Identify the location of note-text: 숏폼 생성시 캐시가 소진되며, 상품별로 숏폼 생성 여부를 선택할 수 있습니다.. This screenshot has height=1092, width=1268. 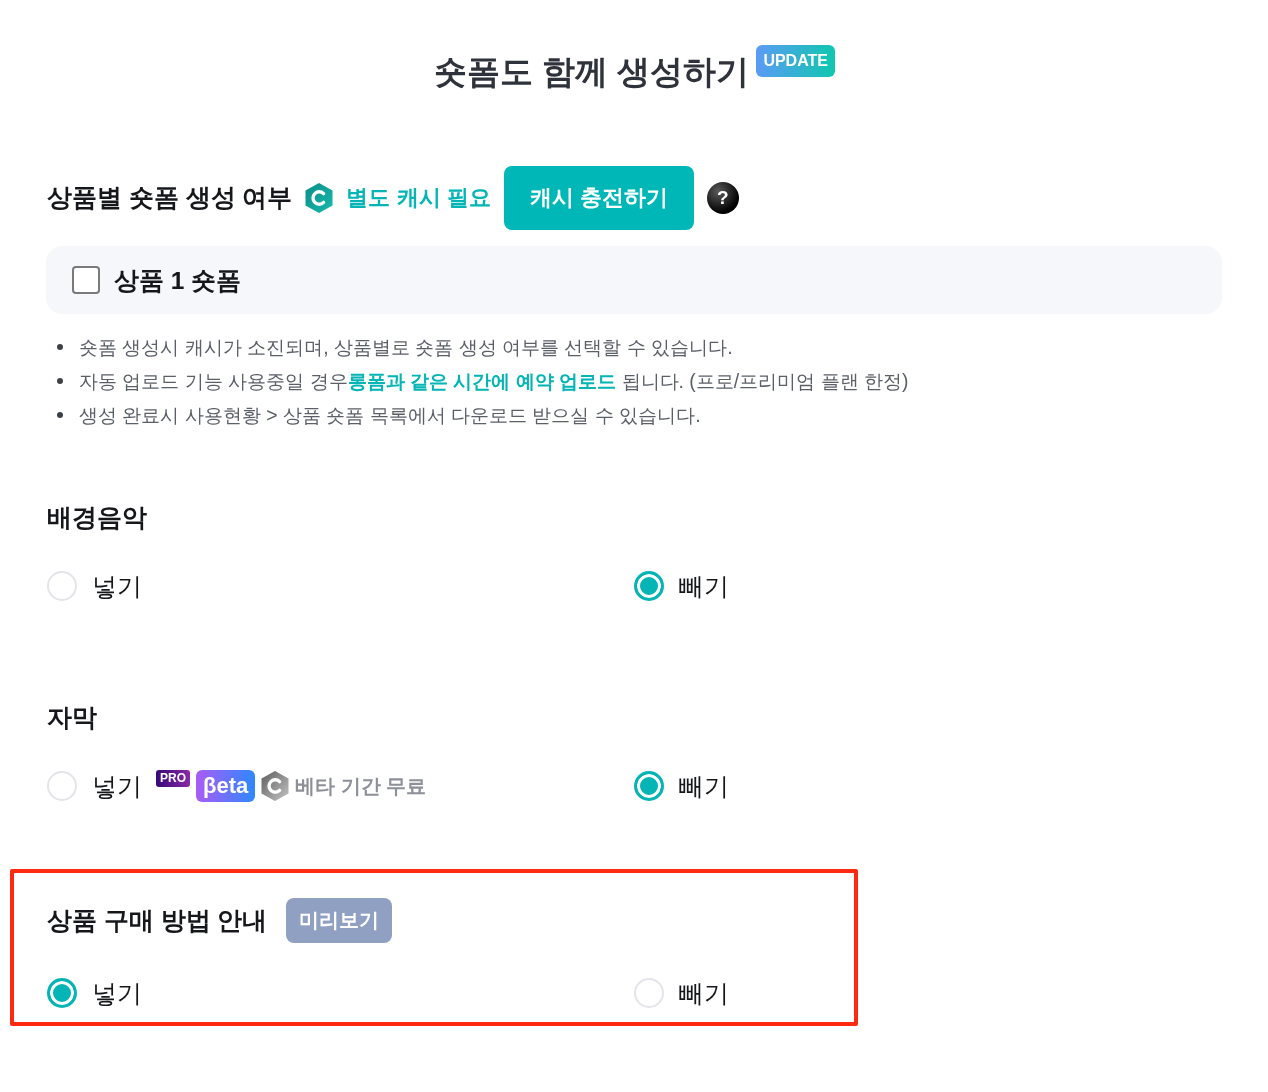
(406, 347).